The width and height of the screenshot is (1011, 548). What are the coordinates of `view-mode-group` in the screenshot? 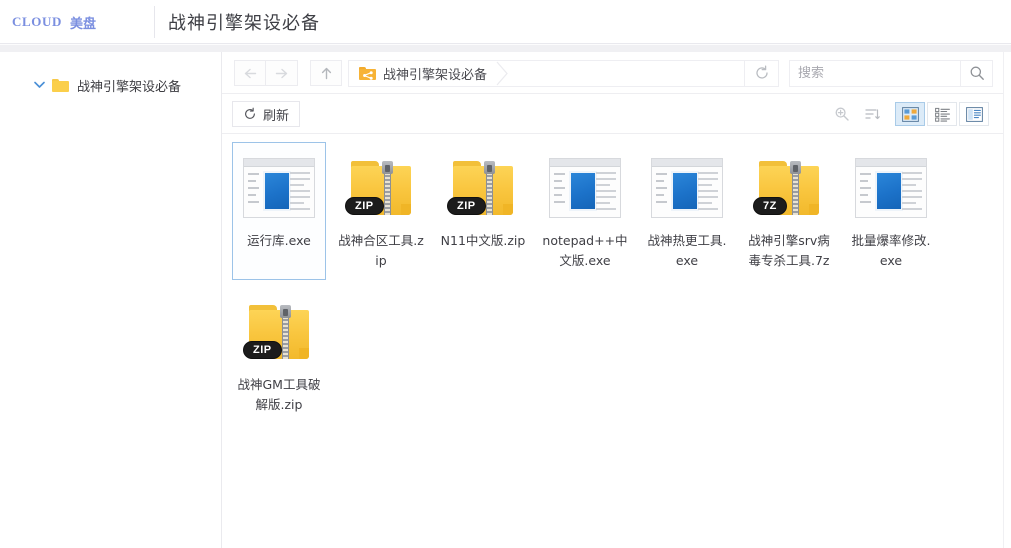 It's located at (942, 114).